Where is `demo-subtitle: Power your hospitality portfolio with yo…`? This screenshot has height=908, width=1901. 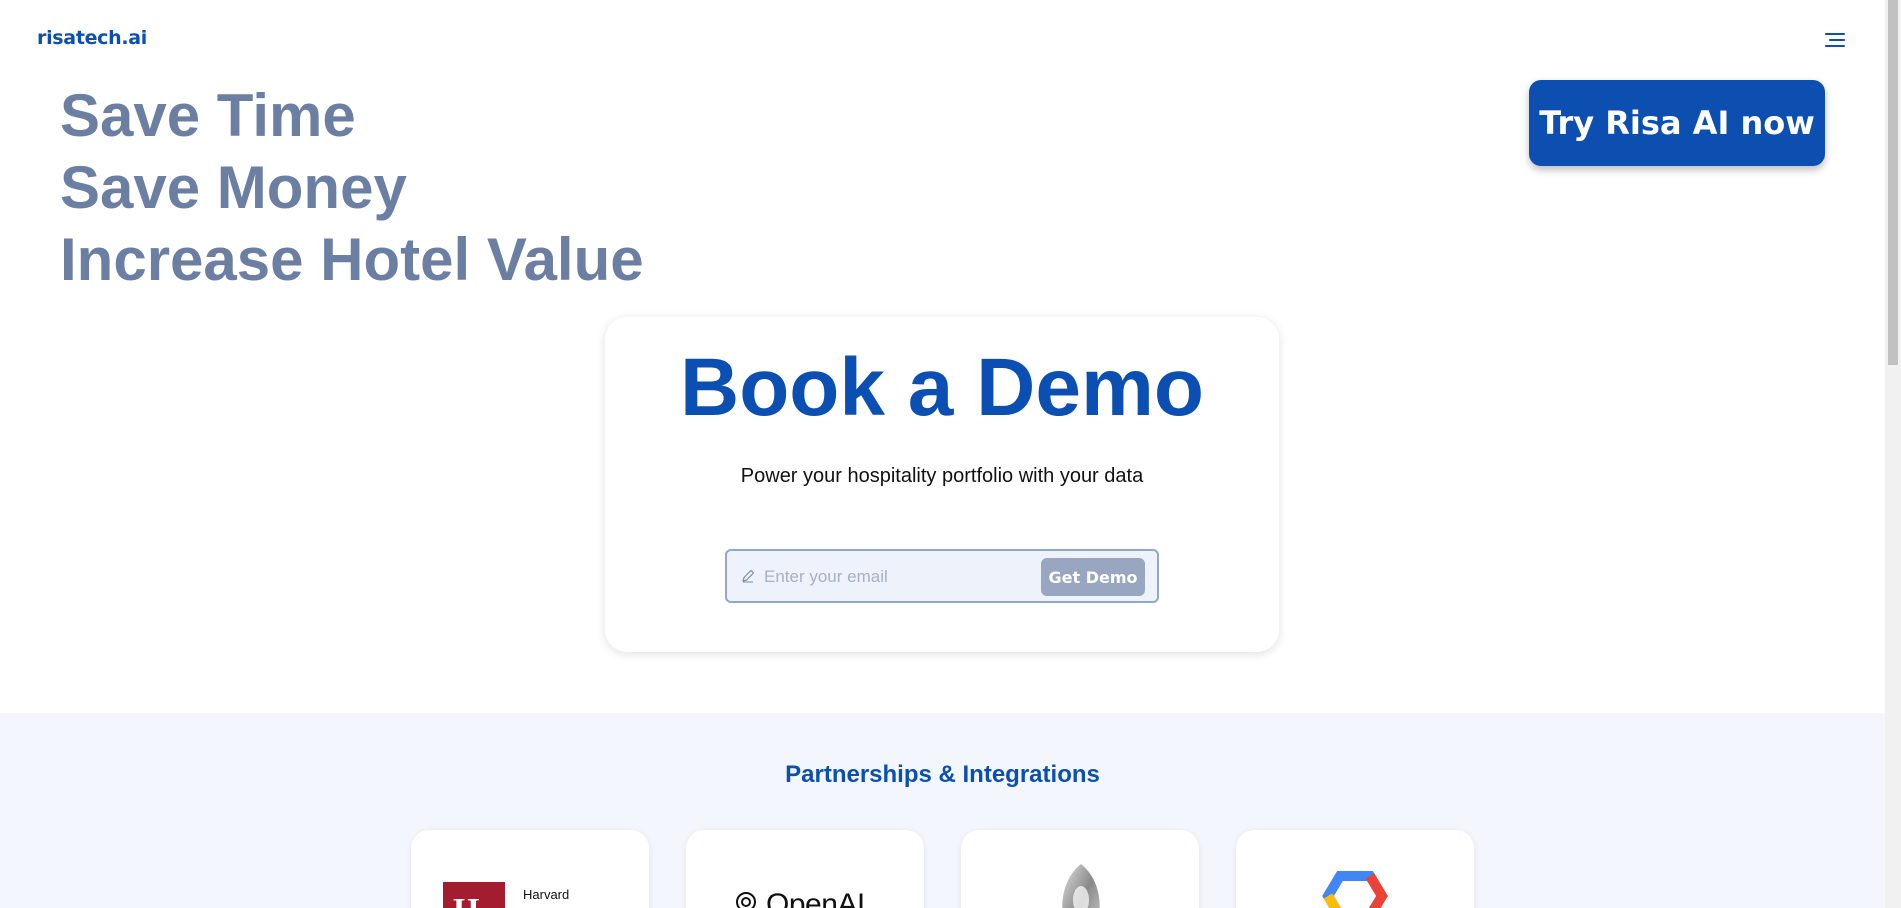 demo-subtitle: Power your hospitality portfolio with yo… is located at coordinates (942, 476).